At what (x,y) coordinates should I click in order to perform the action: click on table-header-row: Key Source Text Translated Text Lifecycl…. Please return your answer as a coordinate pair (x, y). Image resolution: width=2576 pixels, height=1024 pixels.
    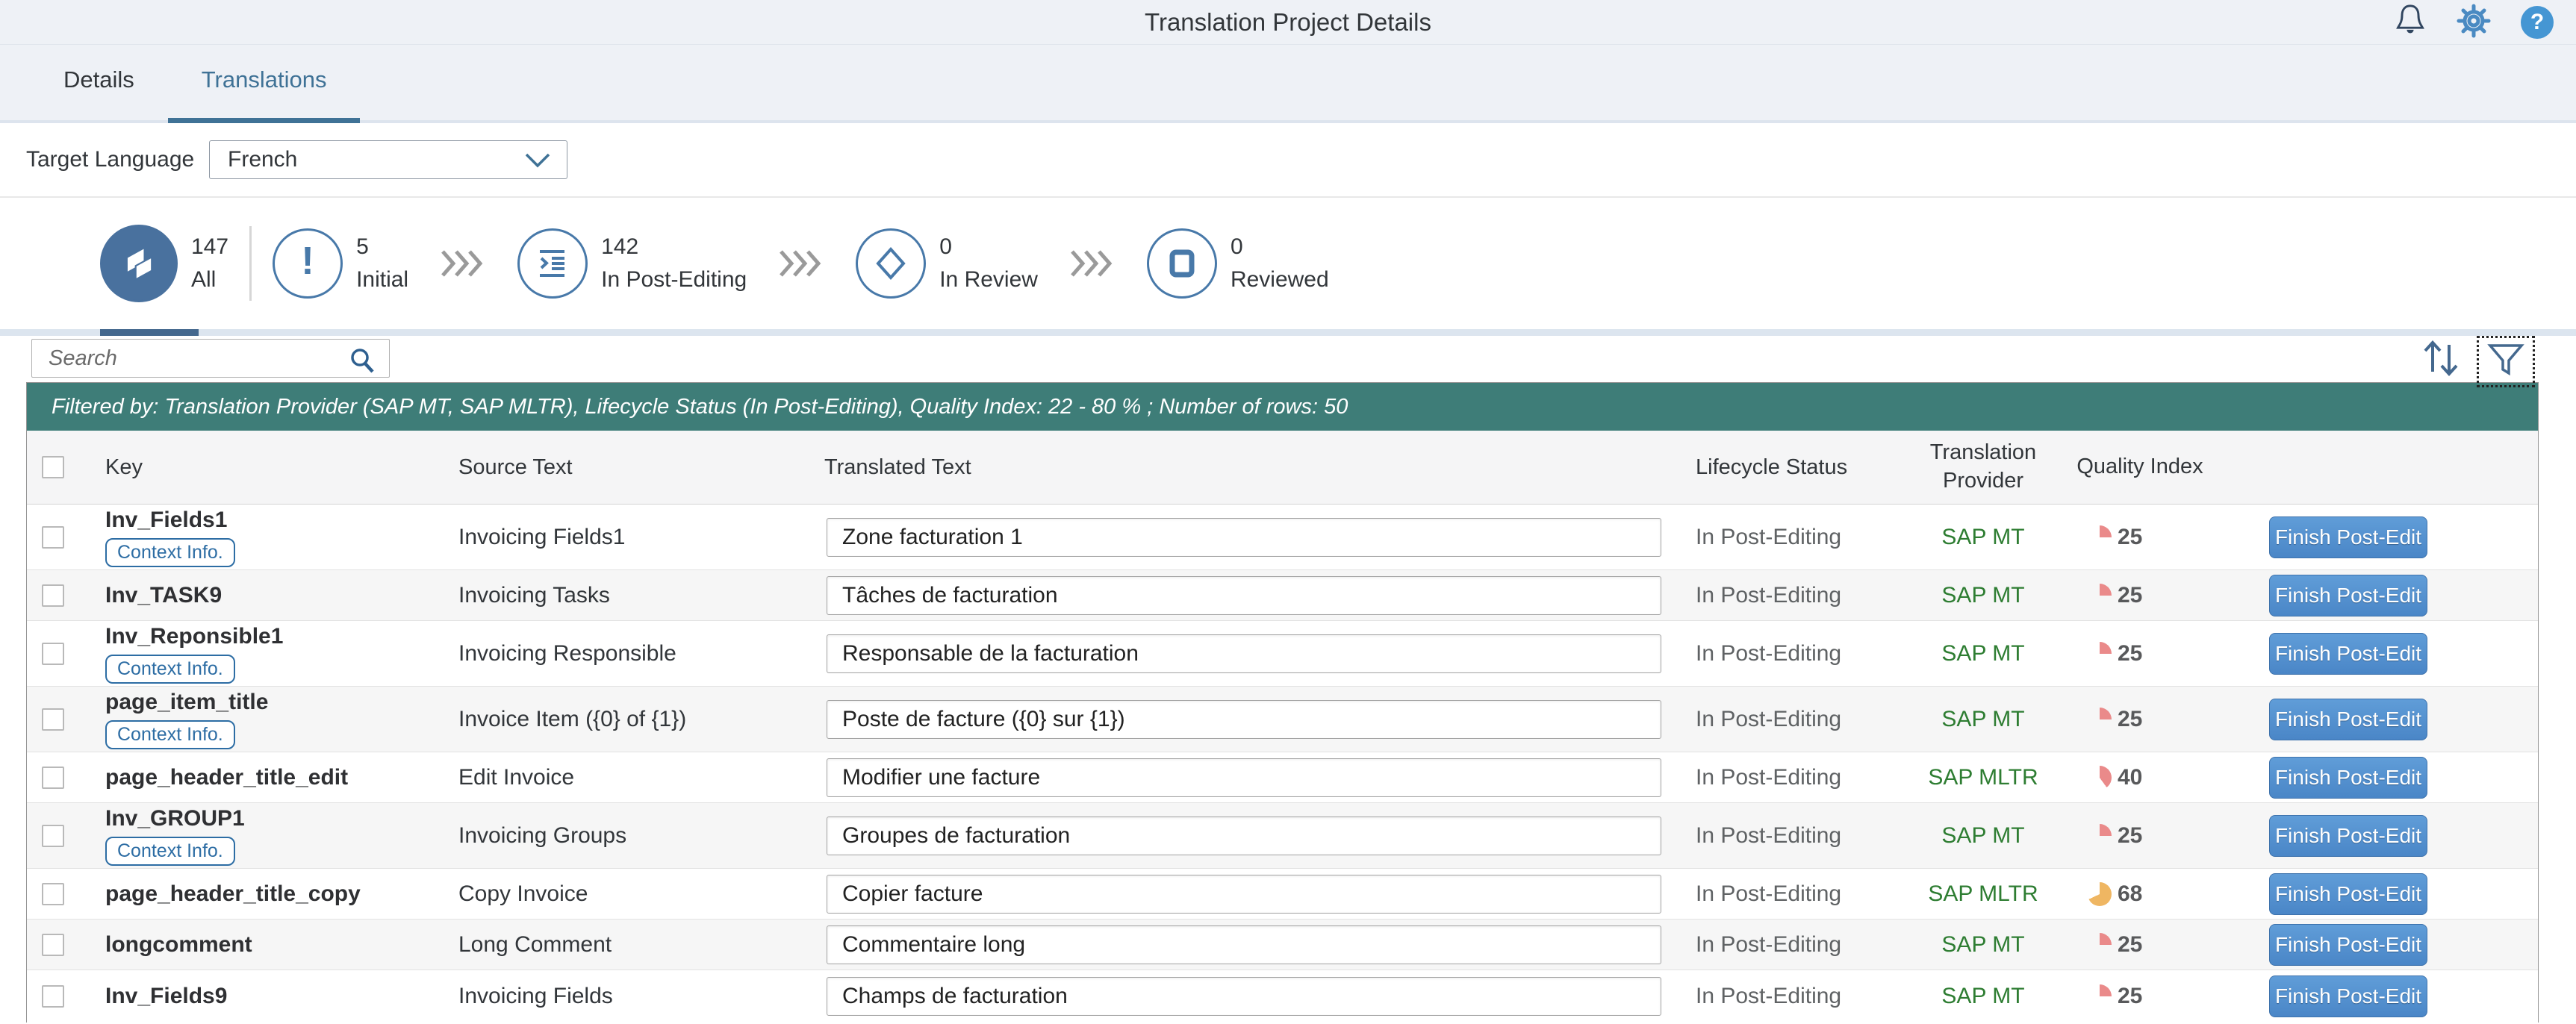
    Looking at the image, I should click on (1282, 468).